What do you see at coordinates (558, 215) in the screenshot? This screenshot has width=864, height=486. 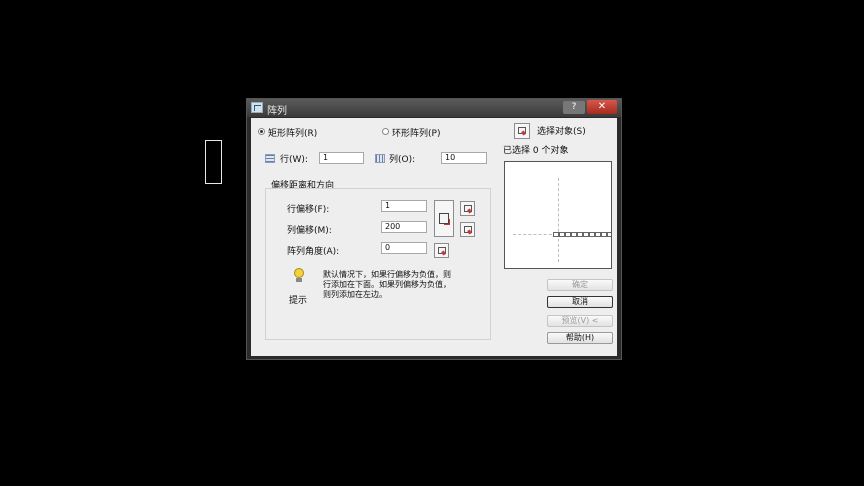 I see `array-preview-pane` at bounding box center [558, 215].